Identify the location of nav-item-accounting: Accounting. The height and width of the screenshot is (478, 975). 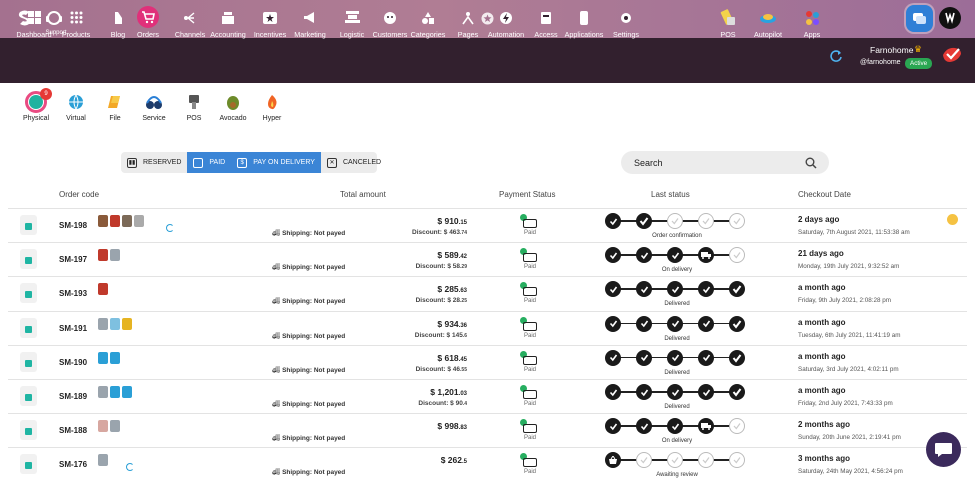
(228, 24).